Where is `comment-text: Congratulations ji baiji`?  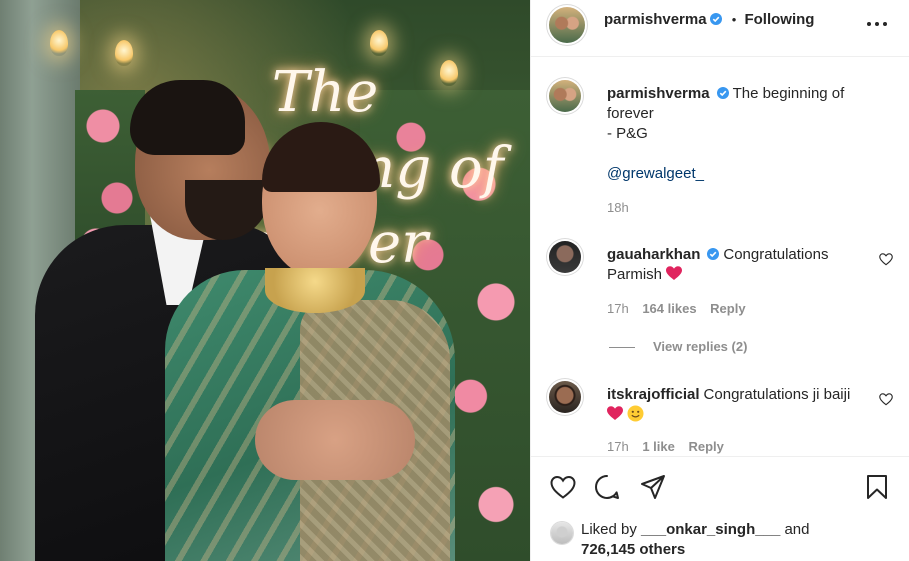 comment-text: Congratulations ji baiji is located at coordinates (777, 394).